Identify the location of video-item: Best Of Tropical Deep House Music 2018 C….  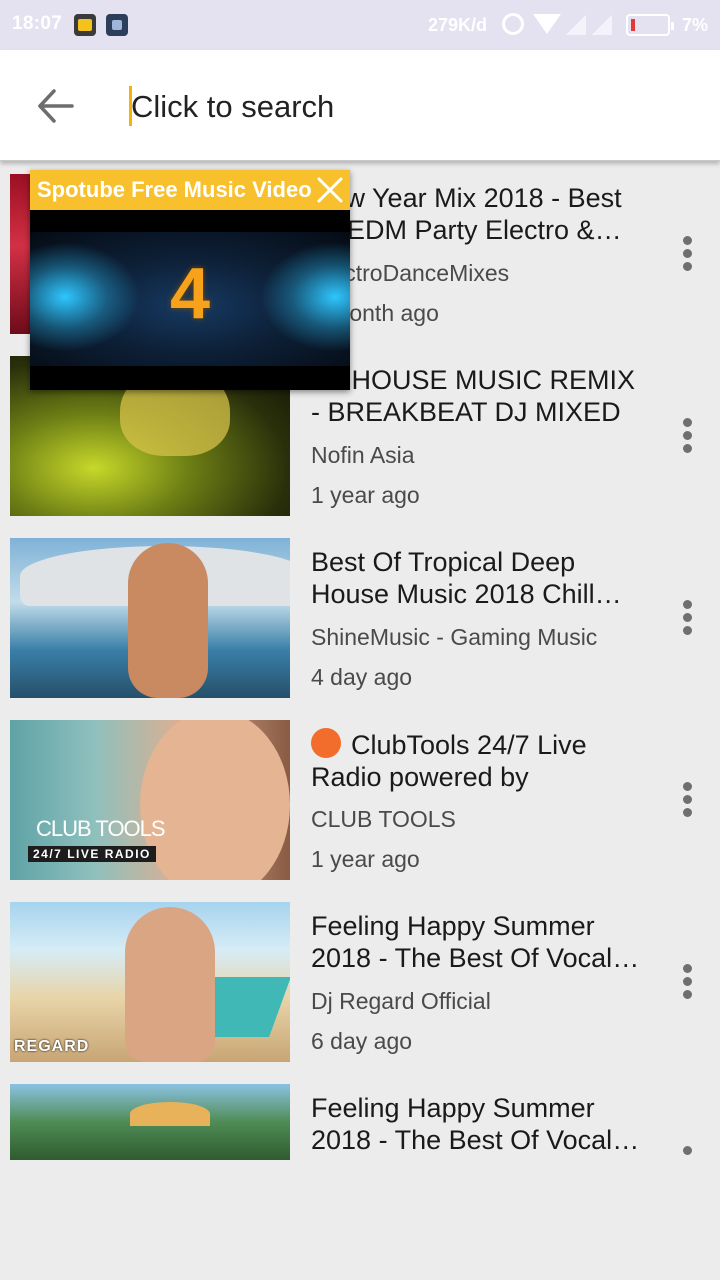
(360, 622).